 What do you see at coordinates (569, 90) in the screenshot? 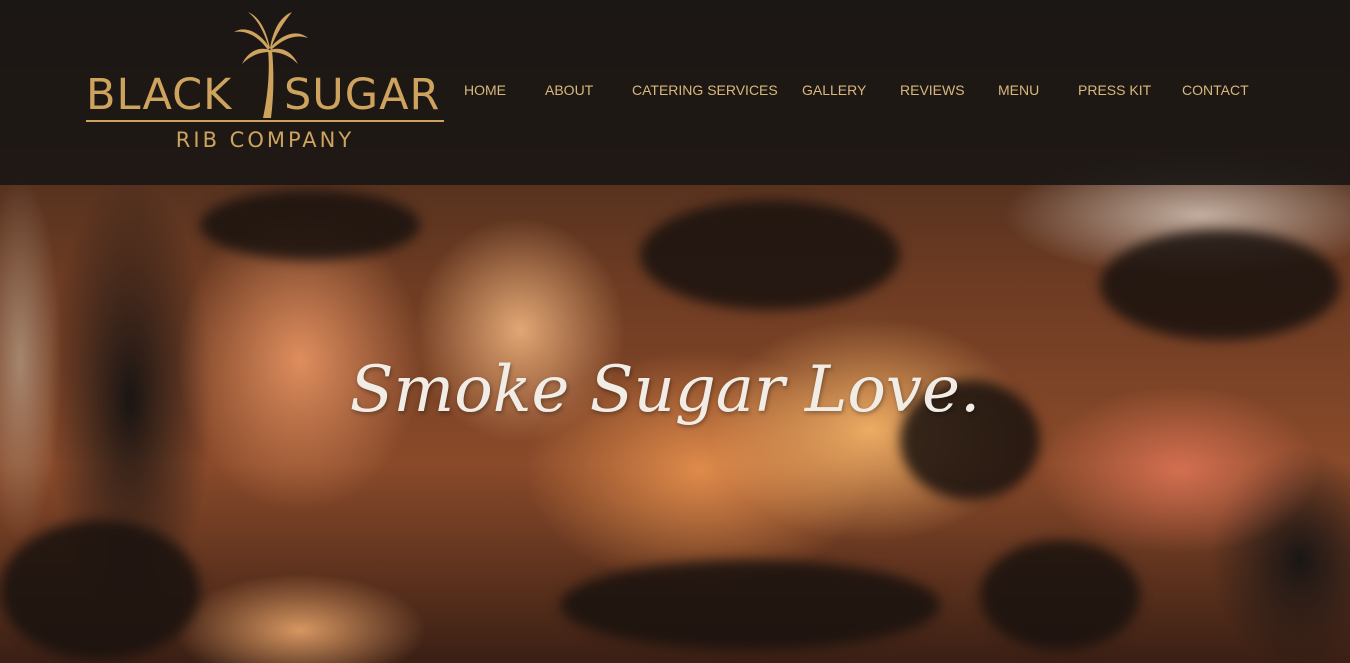
I see `nav-about: ABOUT` at bounding box center [569, 90].